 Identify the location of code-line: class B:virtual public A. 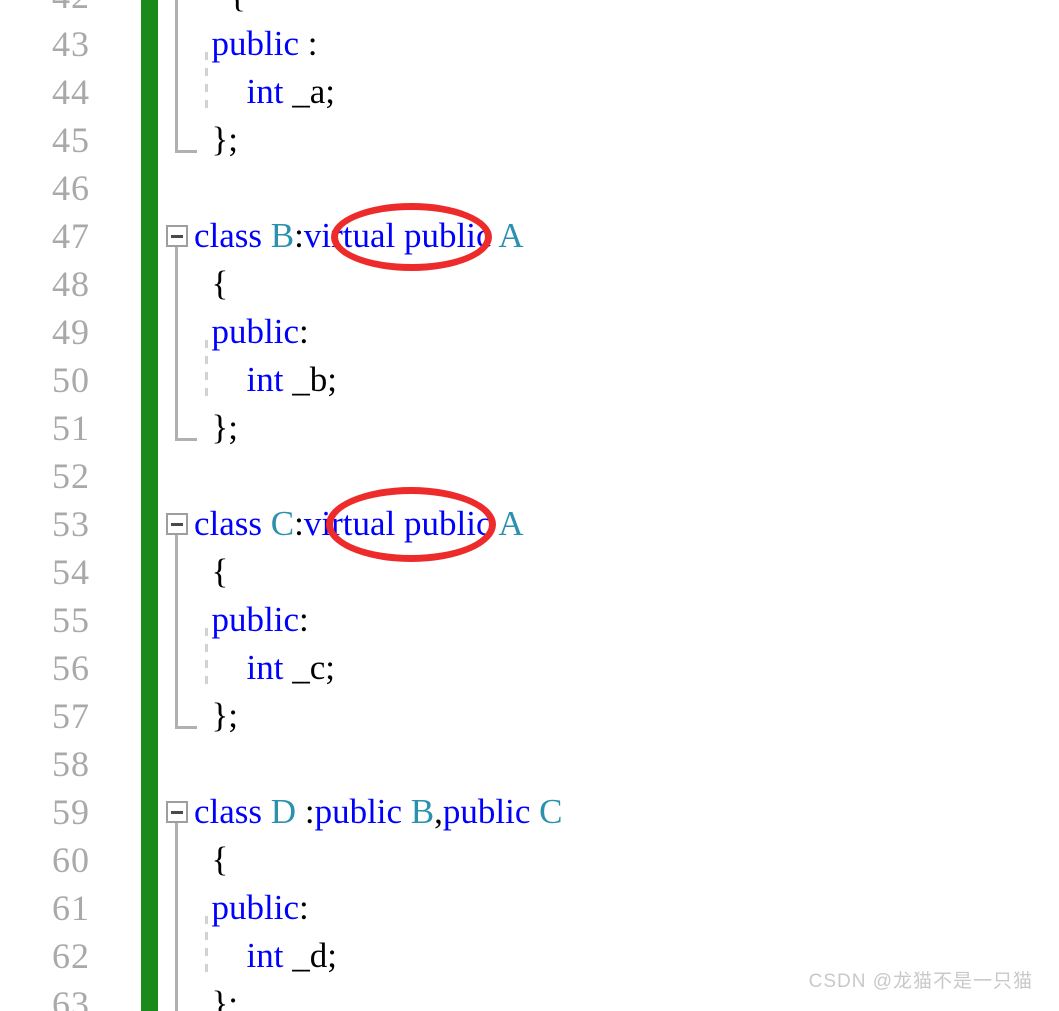
(359, 236).